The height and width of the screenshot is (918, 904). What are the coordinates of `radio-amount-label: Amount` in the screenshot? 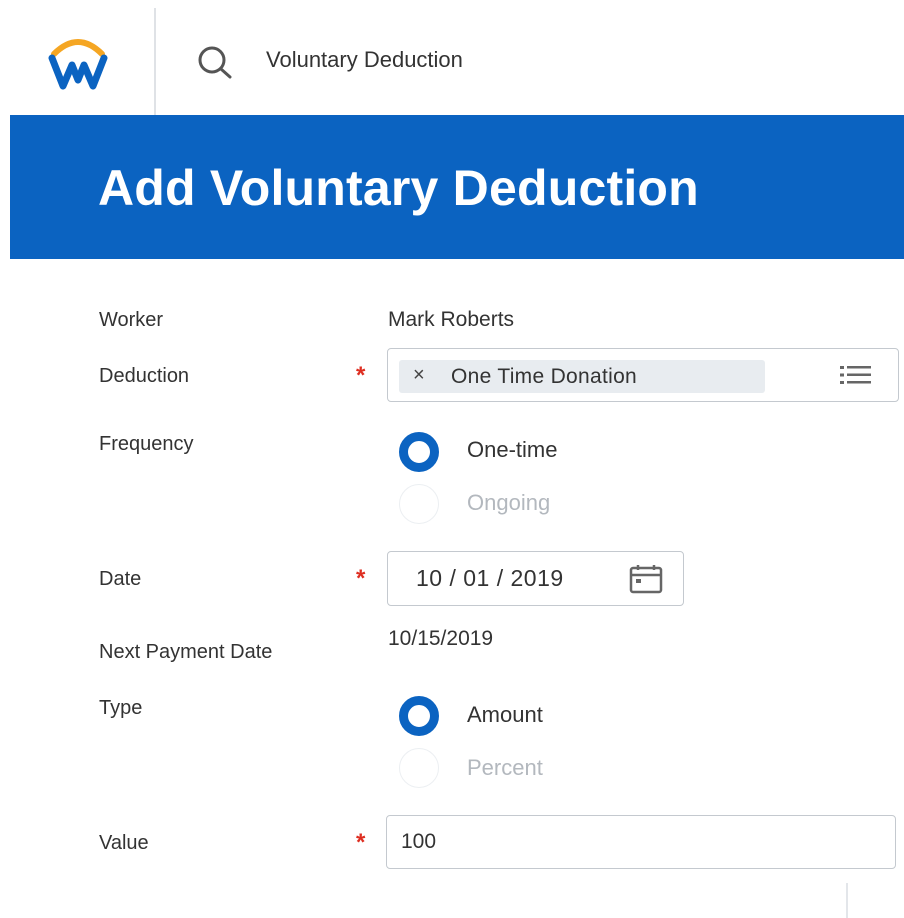 It's located at (505, 715).